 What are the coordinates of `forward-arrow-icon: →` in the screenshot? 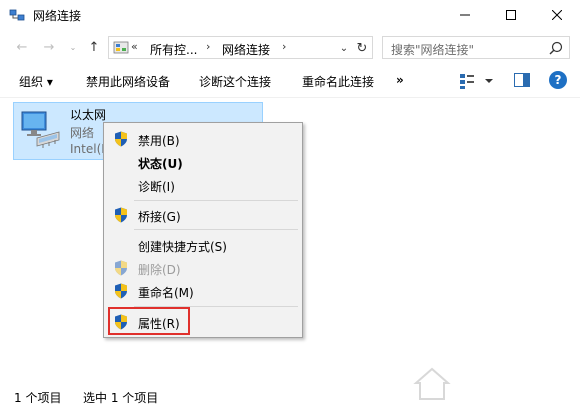 It's located at (49, 47).